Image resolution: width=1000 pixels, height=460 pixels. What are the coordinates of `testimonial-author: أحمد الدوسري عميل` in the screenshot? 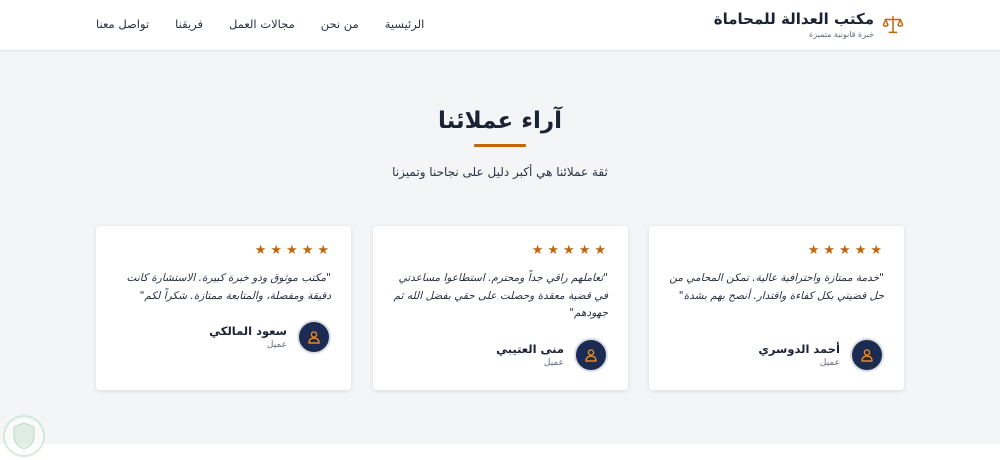 It's located at (821, 355).